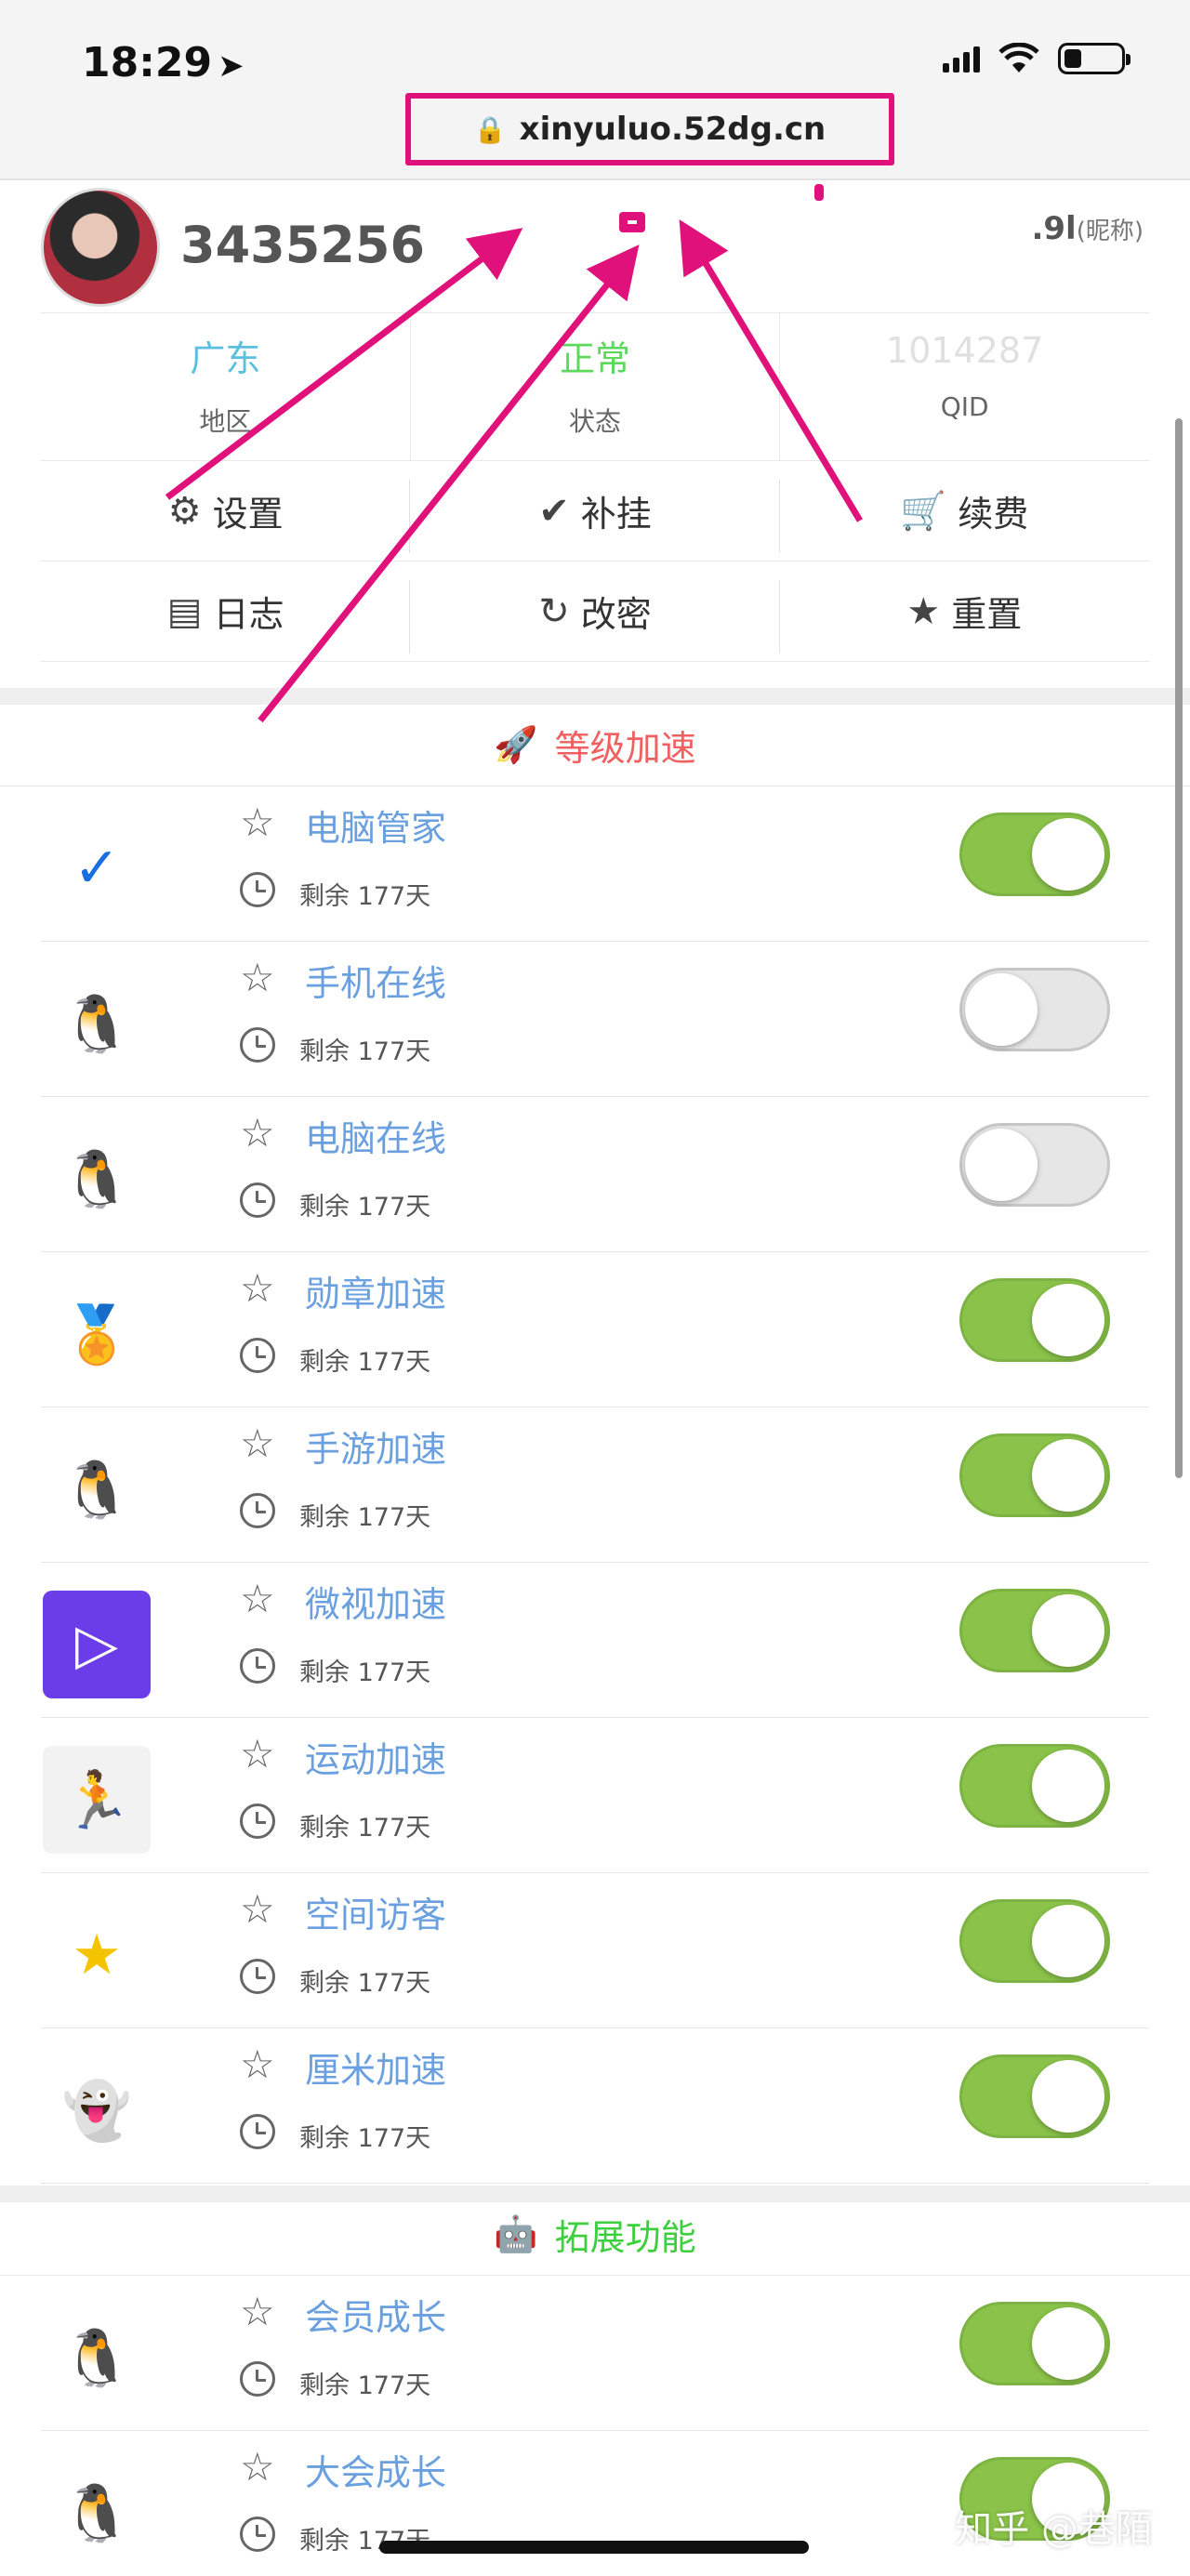  Describe the element at coordinates (375, 2314) in the screenshot. I see `feature-name: 会员成长` at that location.